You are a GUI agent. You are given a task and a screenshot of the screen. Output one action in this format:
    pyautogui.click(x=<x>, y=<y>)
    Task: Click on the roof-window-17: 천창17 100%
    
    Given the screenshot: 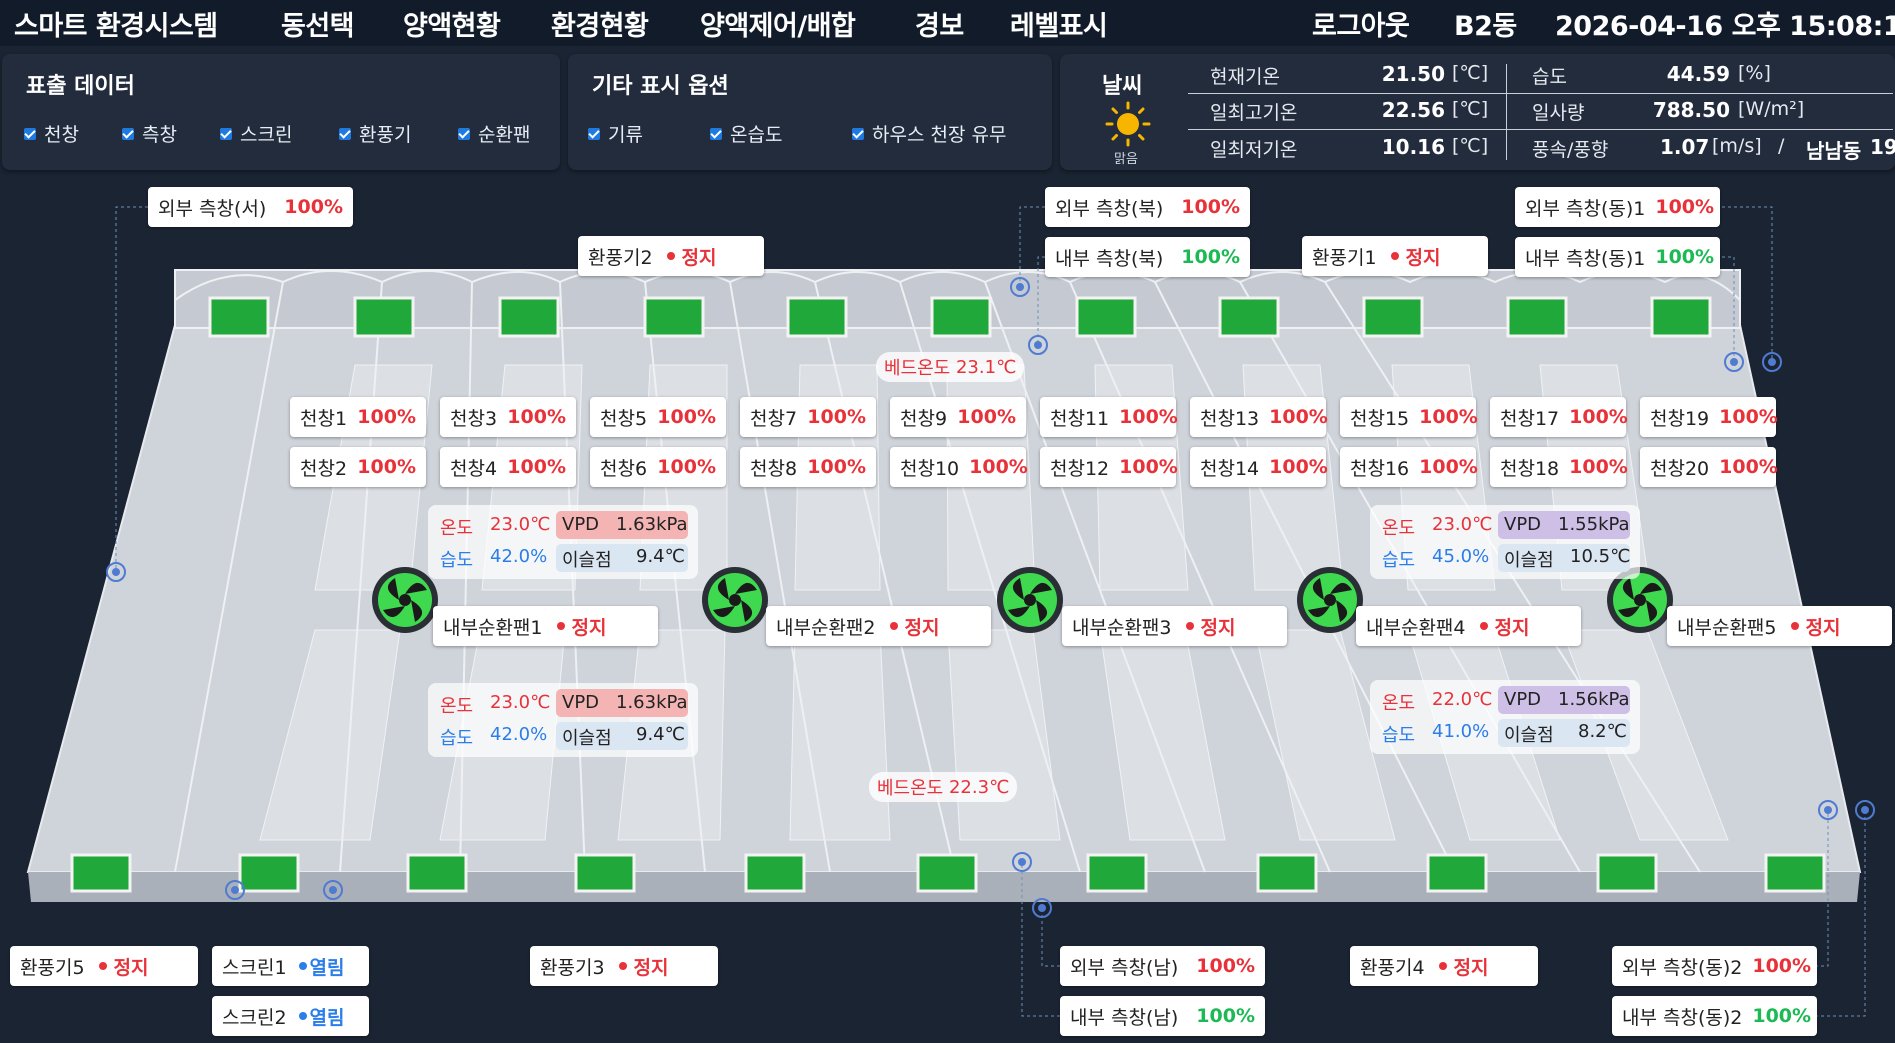 What is the action you would take?
    pyautogui.click(x=1559, y=417)
    